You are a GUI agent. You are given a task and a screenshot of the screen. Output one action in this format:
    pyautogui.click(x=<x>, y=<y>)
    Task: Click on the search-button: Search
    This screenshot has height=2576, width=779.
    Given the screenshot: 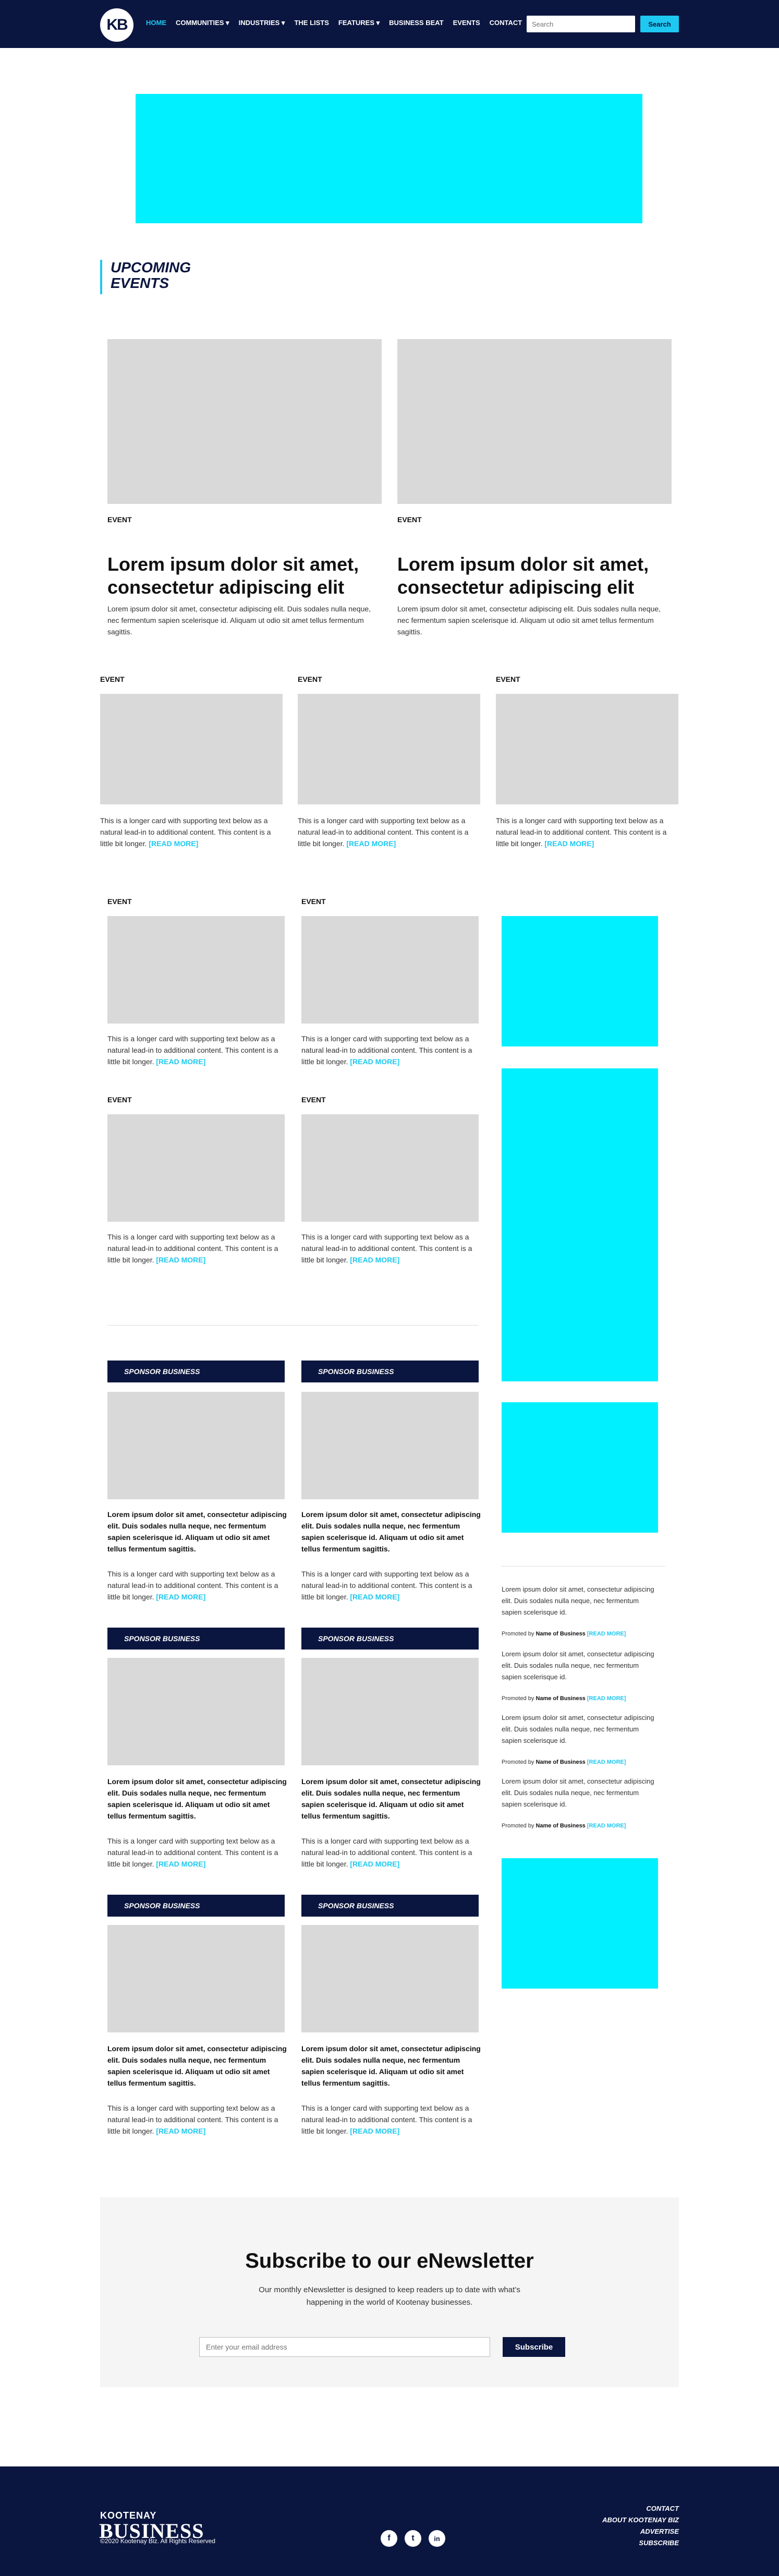 What is the action you would take?
    pyautogui.click(x=660, y=24)
    